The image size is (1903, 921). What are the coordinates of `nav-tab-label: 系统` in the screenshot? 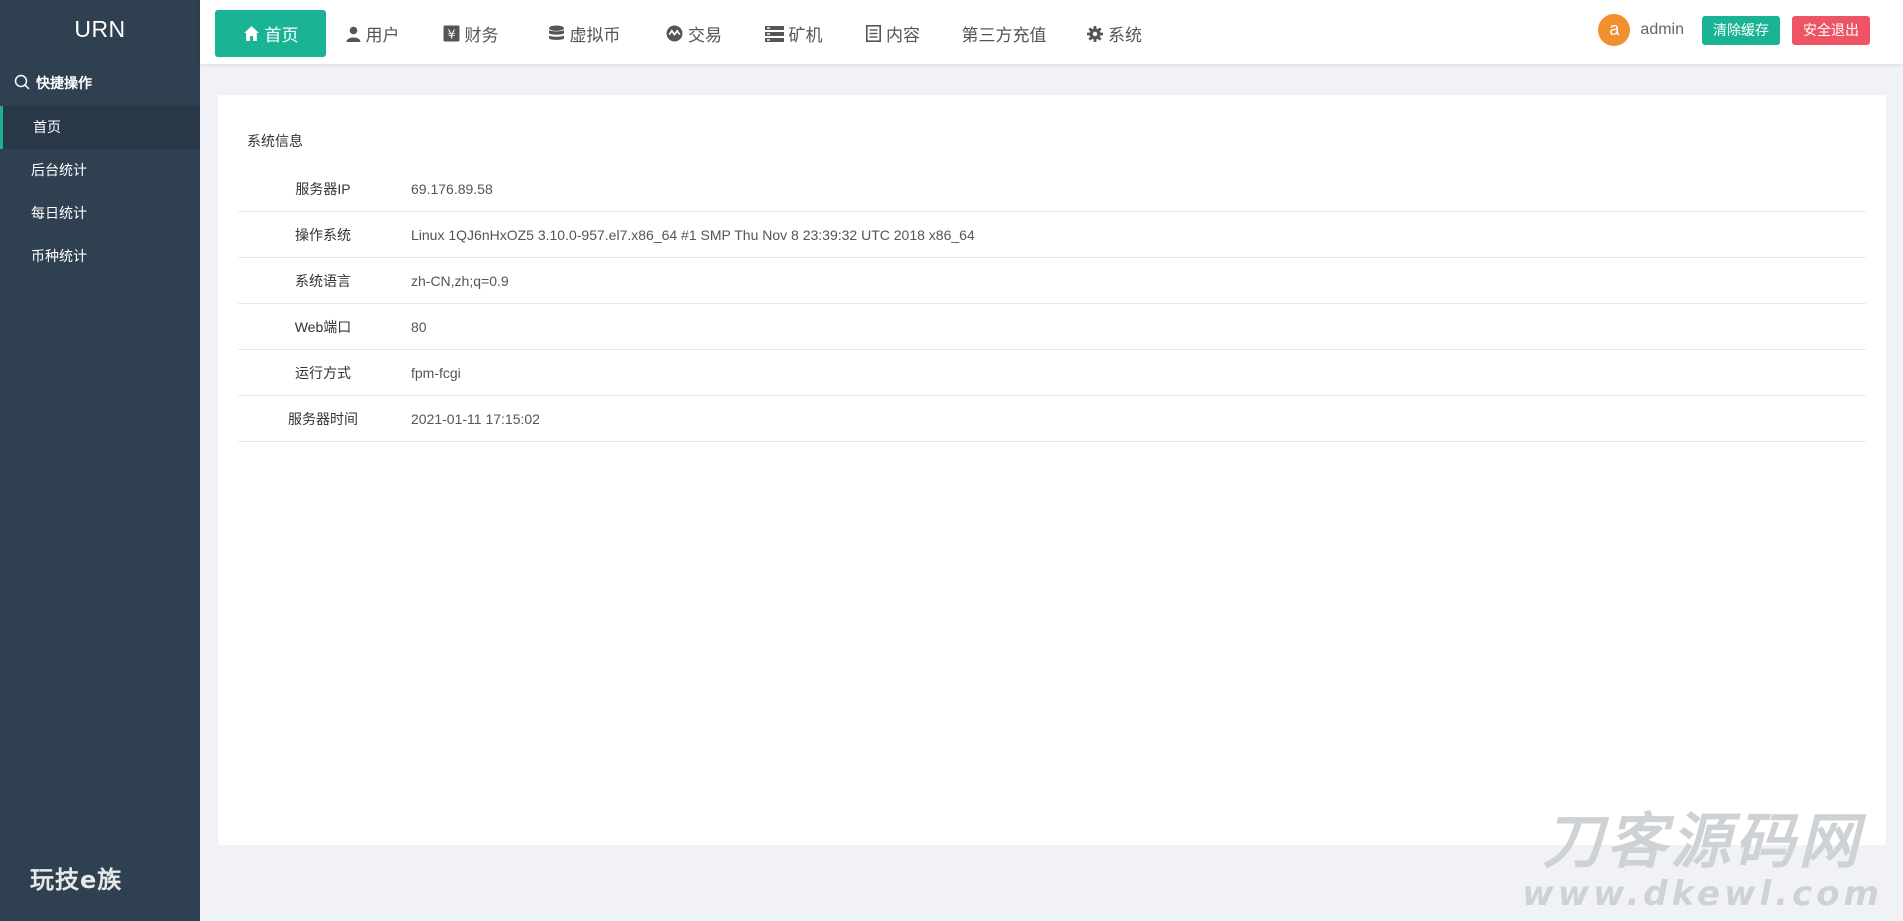 It's located at (1125, 35).